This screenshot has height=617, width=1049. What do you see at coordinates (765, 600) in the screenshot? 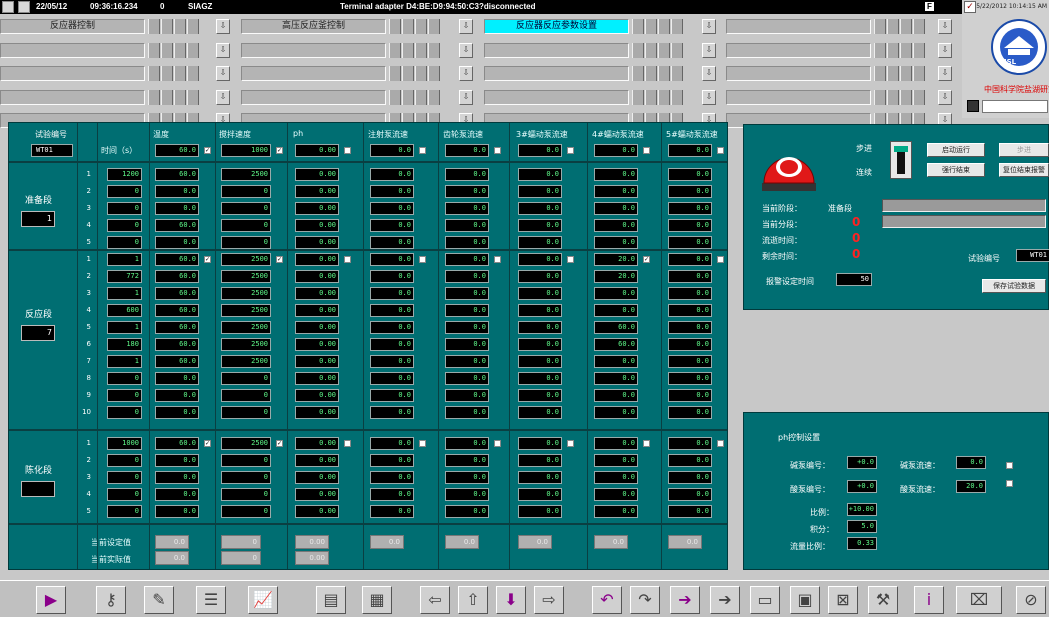
I see `window-icon: ▭` at bounding box center [765, 600].